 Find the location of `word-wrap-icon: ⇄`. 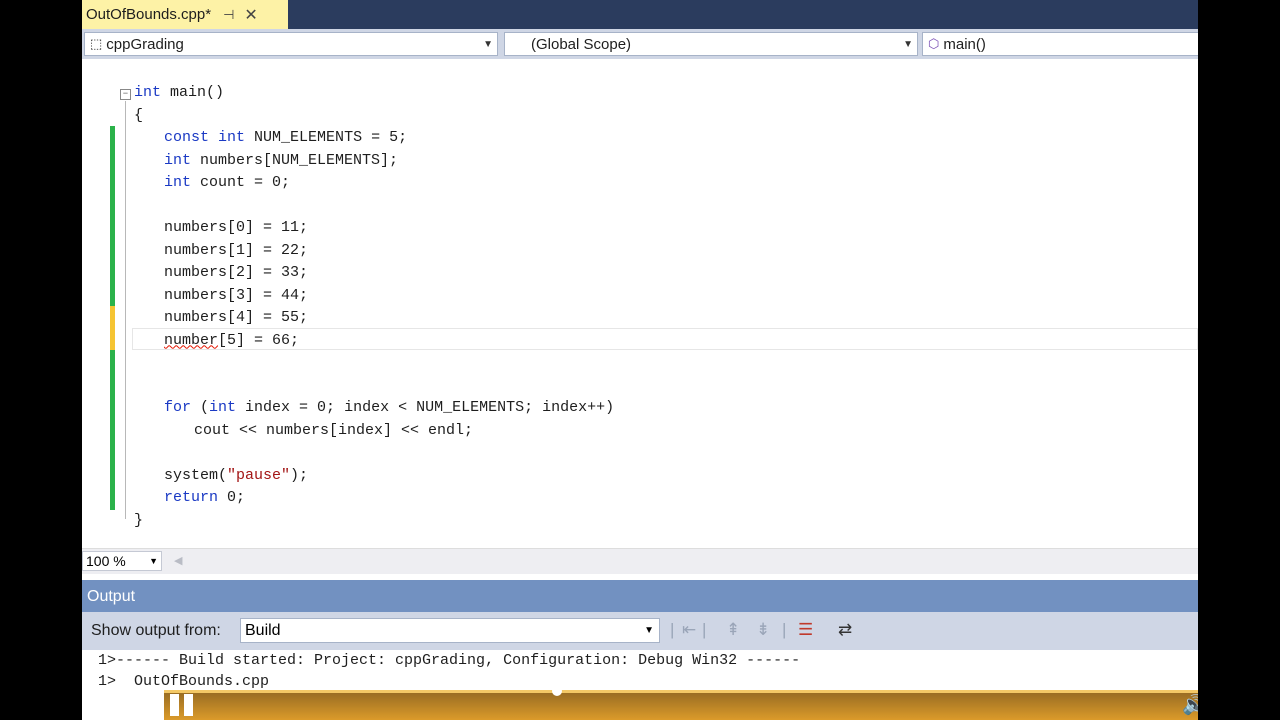

word-wrap-icon: ⇄ is located at coordinates (845, 630).